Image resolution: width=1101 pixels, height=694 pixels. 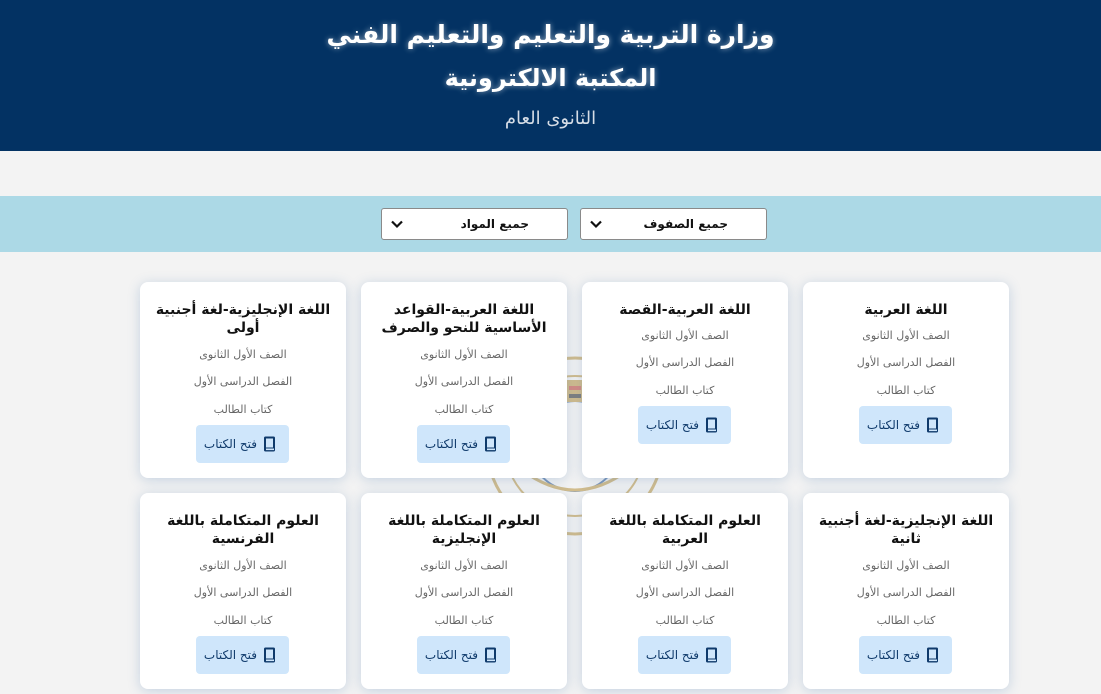 What do you see at coordinates (550, 34) in the screenshot?
I see `ministry-title: وزارة التربية والتعليم والتعليم الفني` at bounding box center [550, 34].